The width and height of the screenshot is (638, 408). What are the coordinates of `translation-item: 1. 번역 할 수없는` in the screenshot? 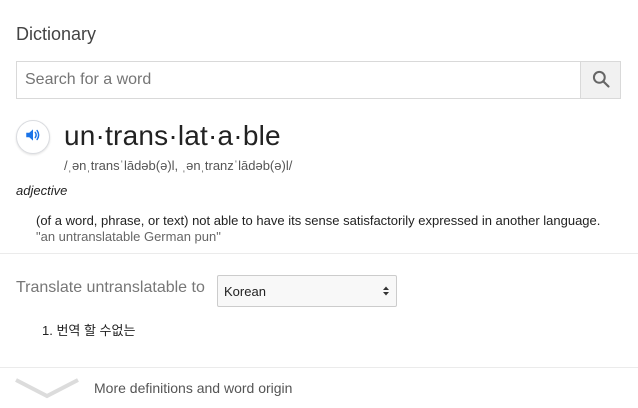 It's located at (89, 330).